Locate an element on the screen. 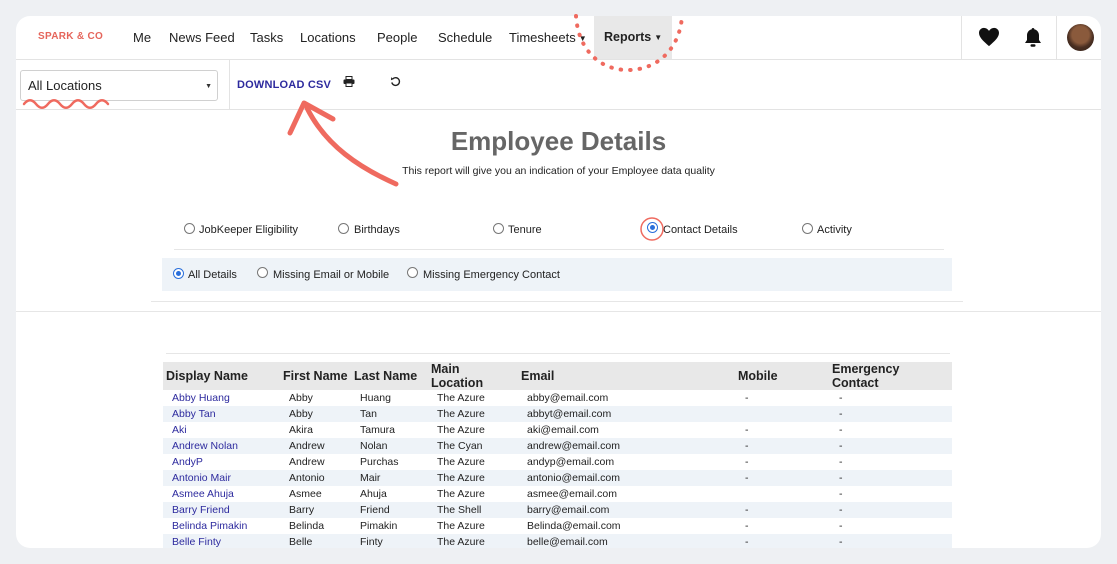  email-cell: Belinda@email.com is located at coordinates (574, 526).